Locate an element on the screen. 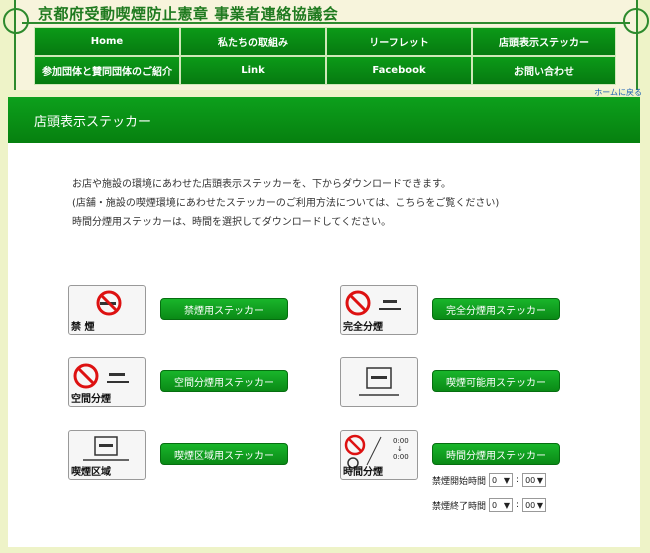 The image size is (650, 553). sticker-thumb-jikan: 0:00 ↓ 0:00 時間分煙 is located at coordinates (379, 455).